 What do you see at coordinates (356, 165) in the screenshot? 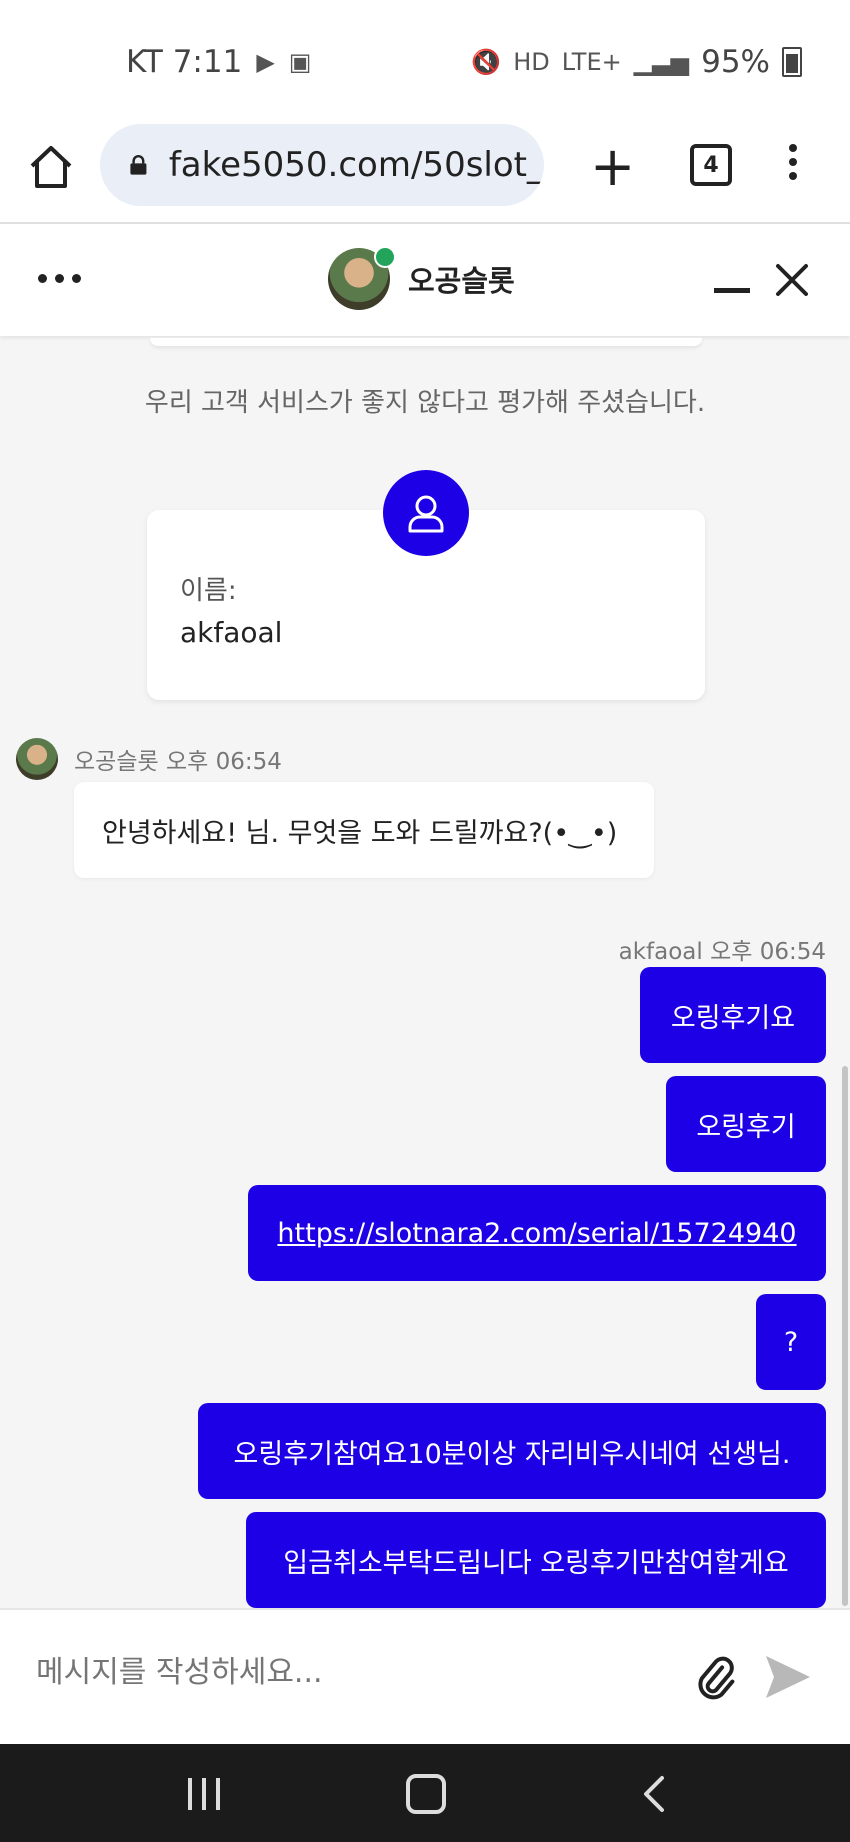
I see `url-text: fake5050.com/50slot_` at bounding box center [356, 165].